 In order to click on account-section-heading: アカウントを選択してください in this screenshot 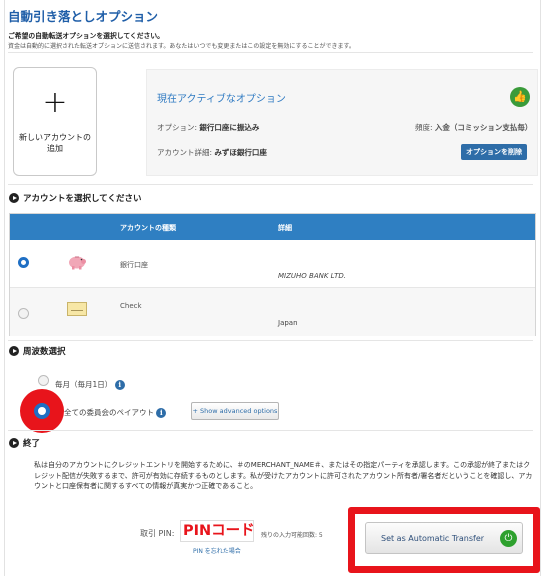, I will do `click(75, 198)`.